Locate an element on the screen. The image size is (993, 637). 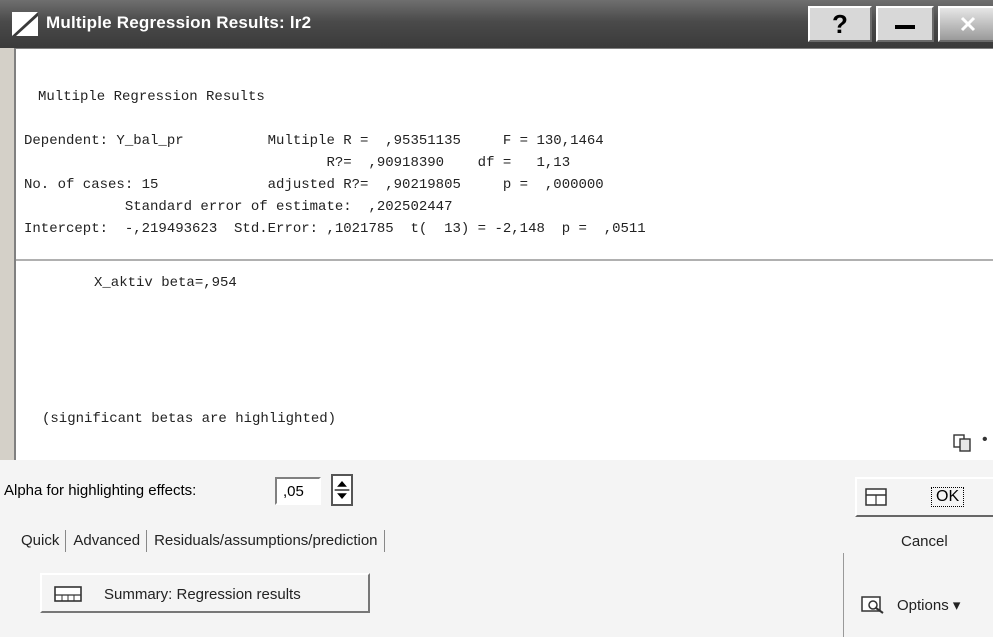
statistica-logo-icon is located at coordinates (25, 24).